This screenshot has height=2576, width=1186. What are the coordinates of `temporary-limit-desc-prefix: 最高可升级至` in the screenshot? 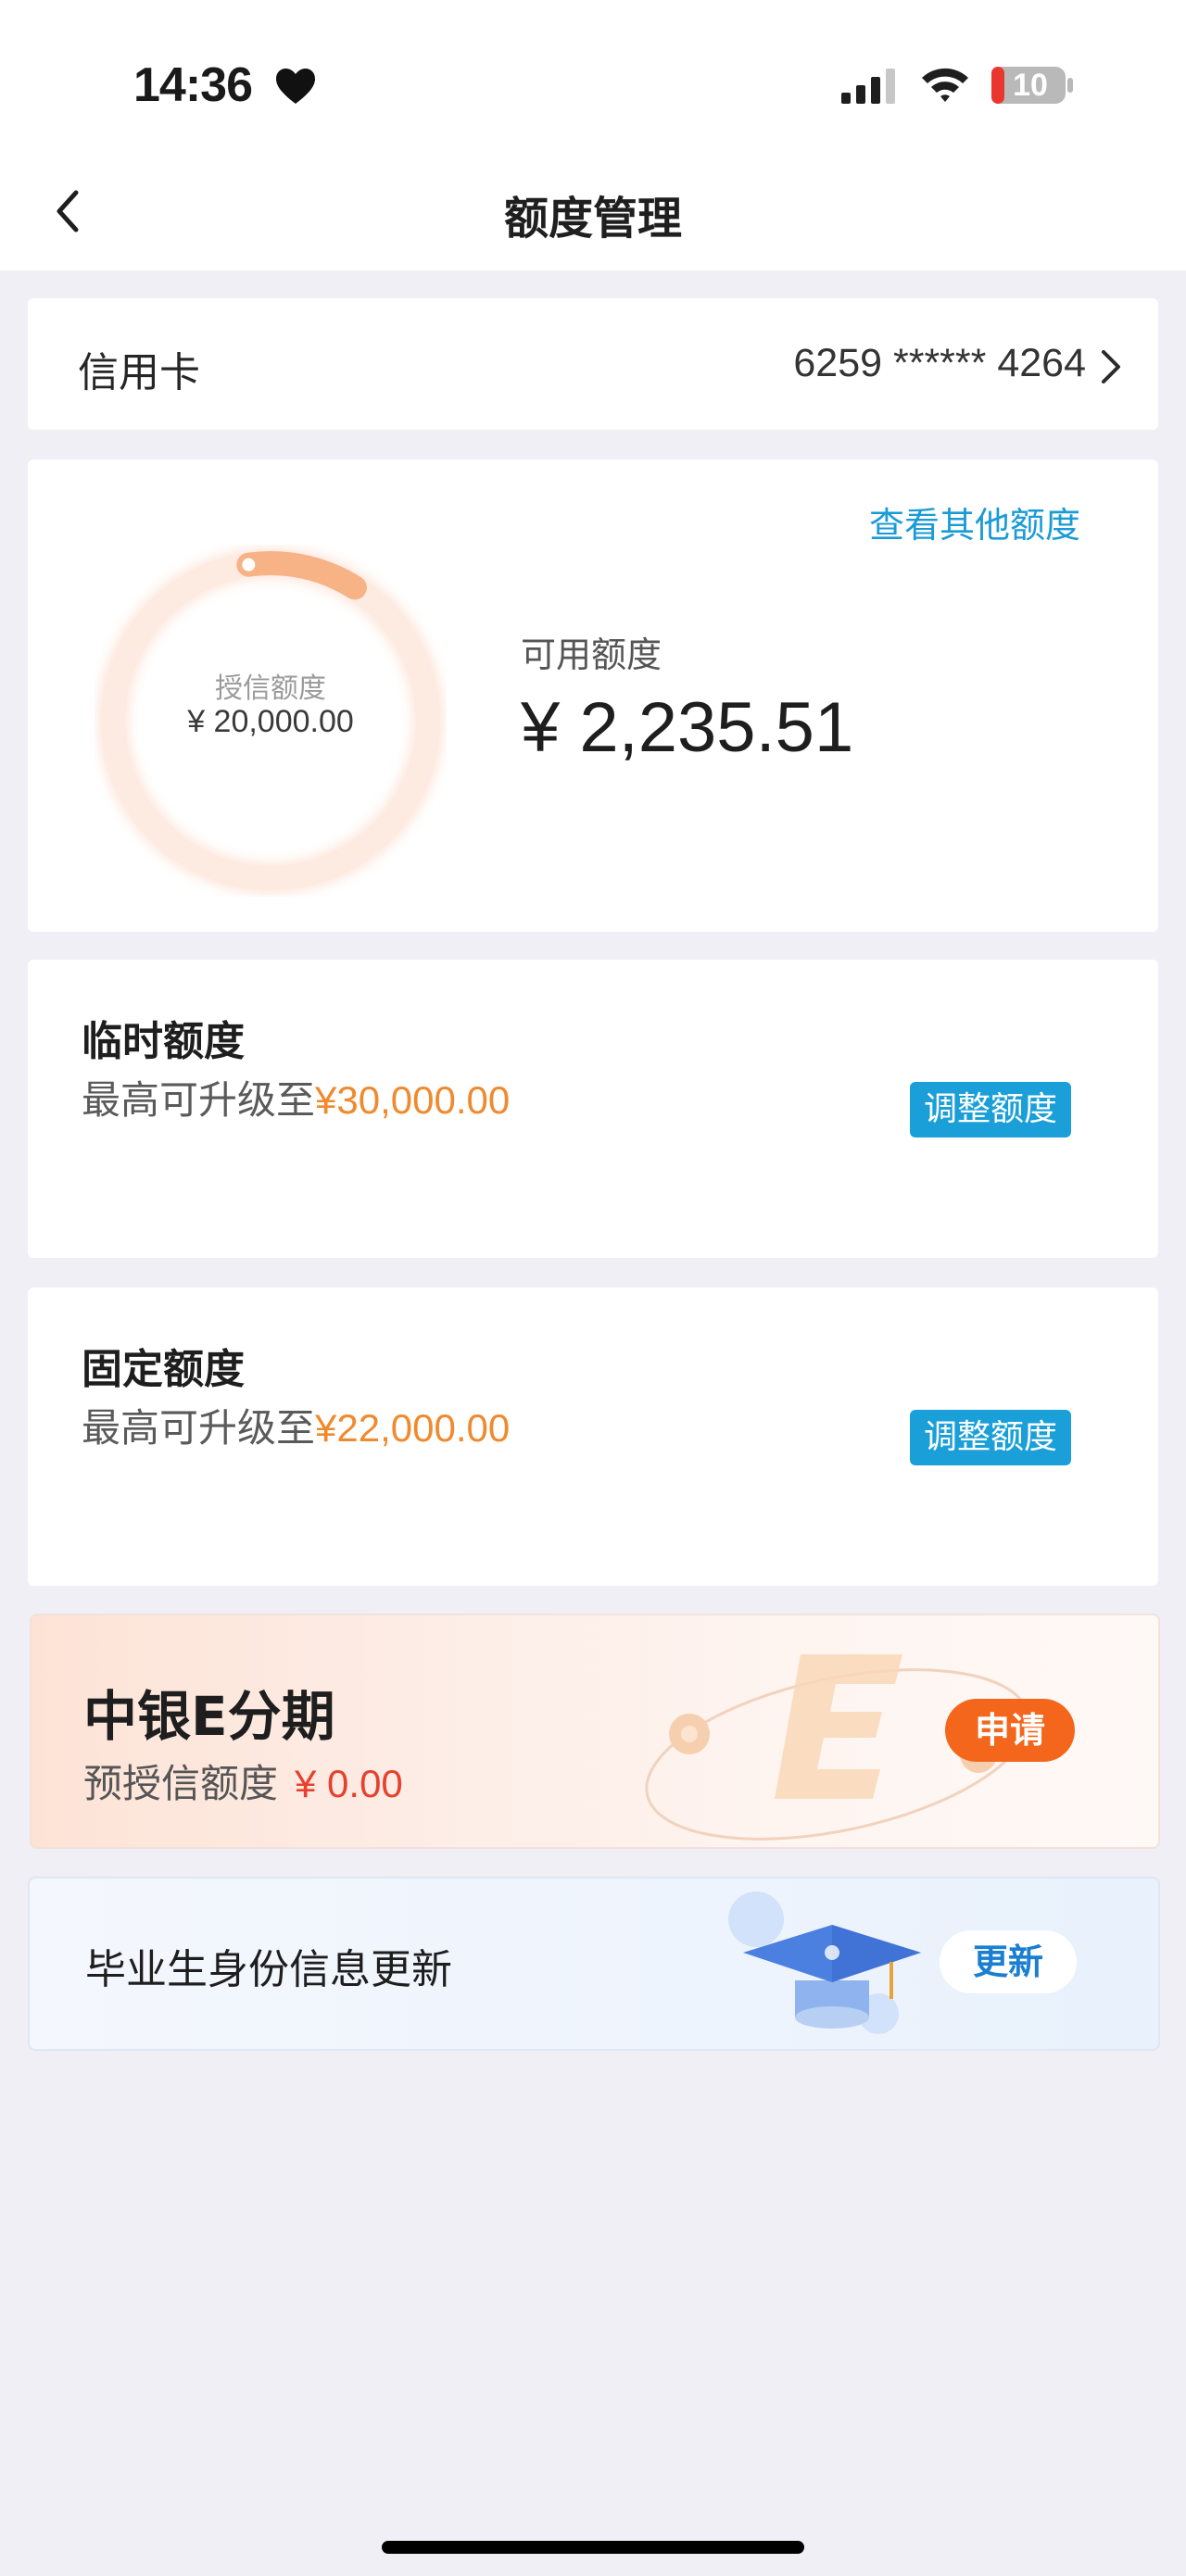 It's located at (199, 1100).